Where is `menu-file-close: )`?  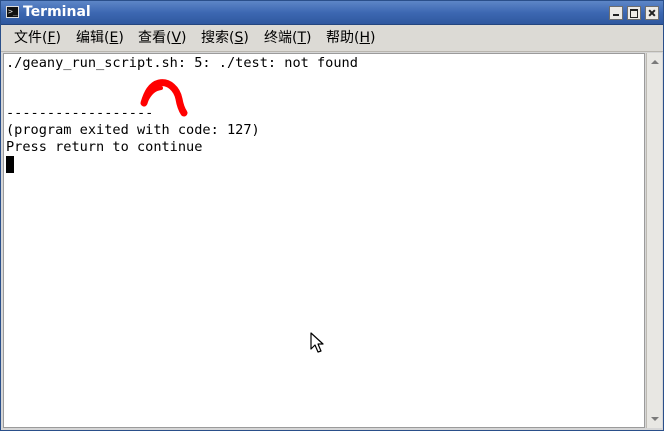
menu-file-close: ) is located at coordinates (58, 38).